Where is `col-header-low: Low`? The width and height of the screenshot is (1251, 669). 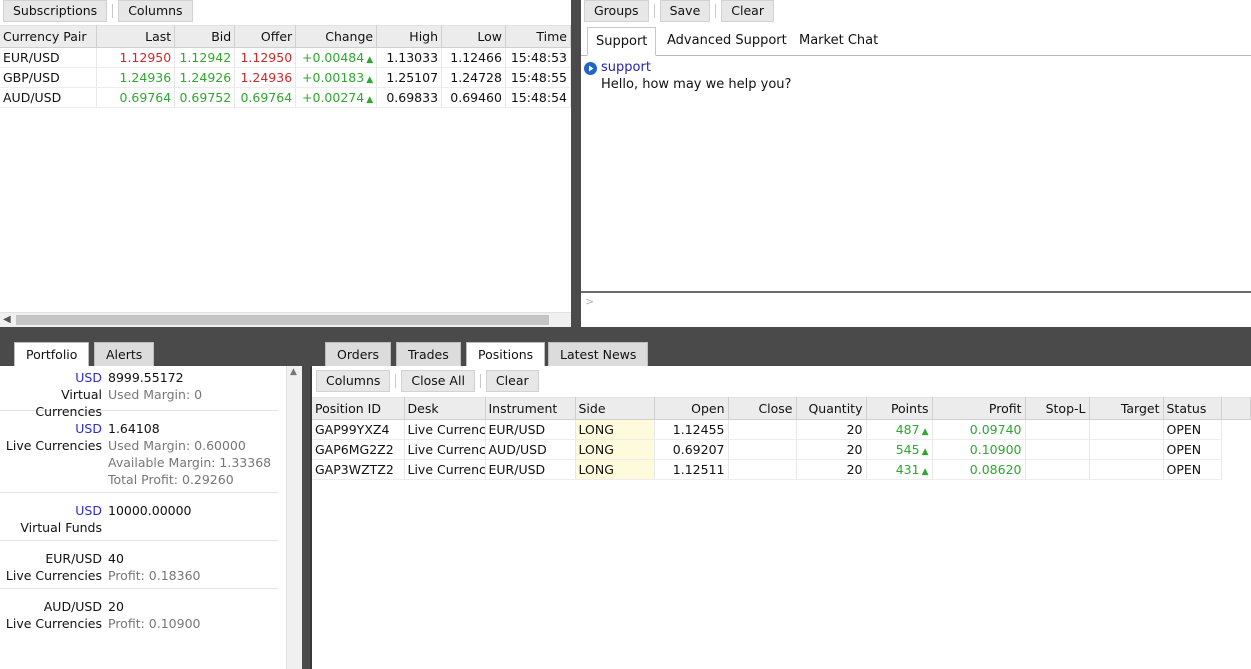 col-header-low: Low is located at coordinates (473, 36).